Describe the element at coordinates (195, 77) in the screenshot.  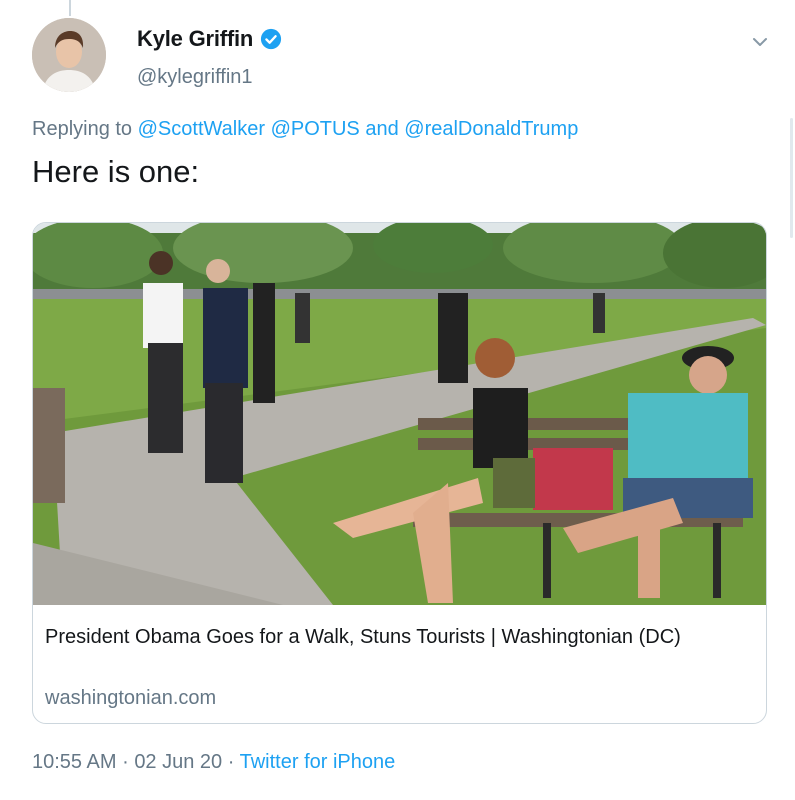
I see `author-handle: @kylegriffin1` at that location.